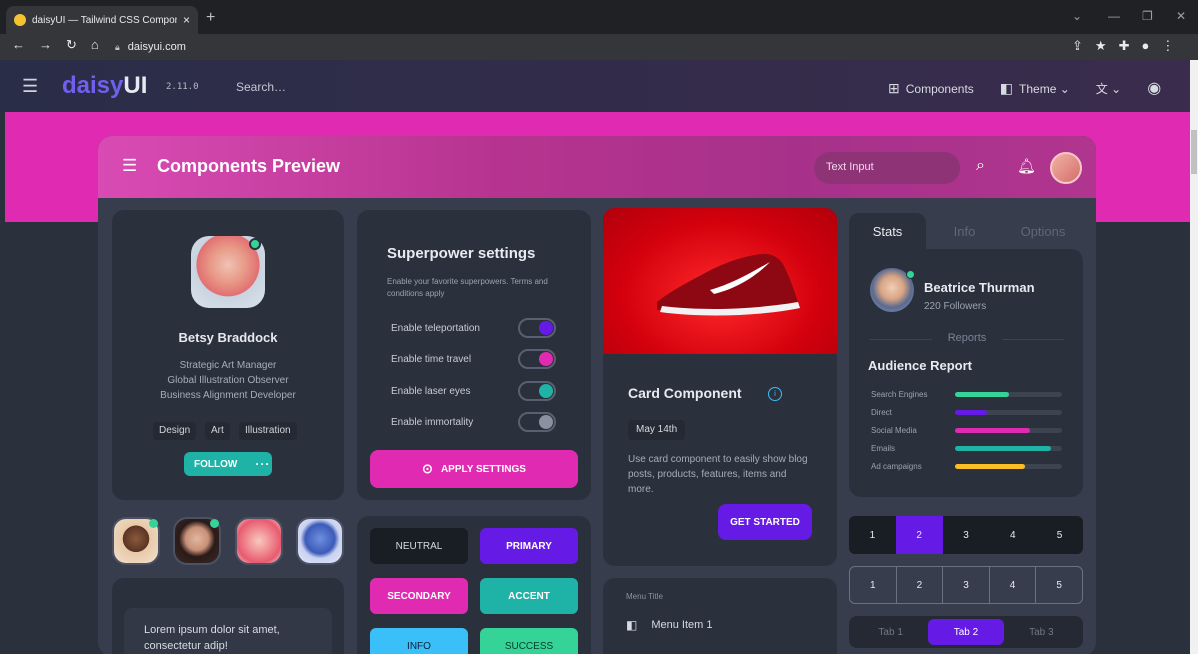  I want to click on laser-eyes-toggle, so click(537, 391).